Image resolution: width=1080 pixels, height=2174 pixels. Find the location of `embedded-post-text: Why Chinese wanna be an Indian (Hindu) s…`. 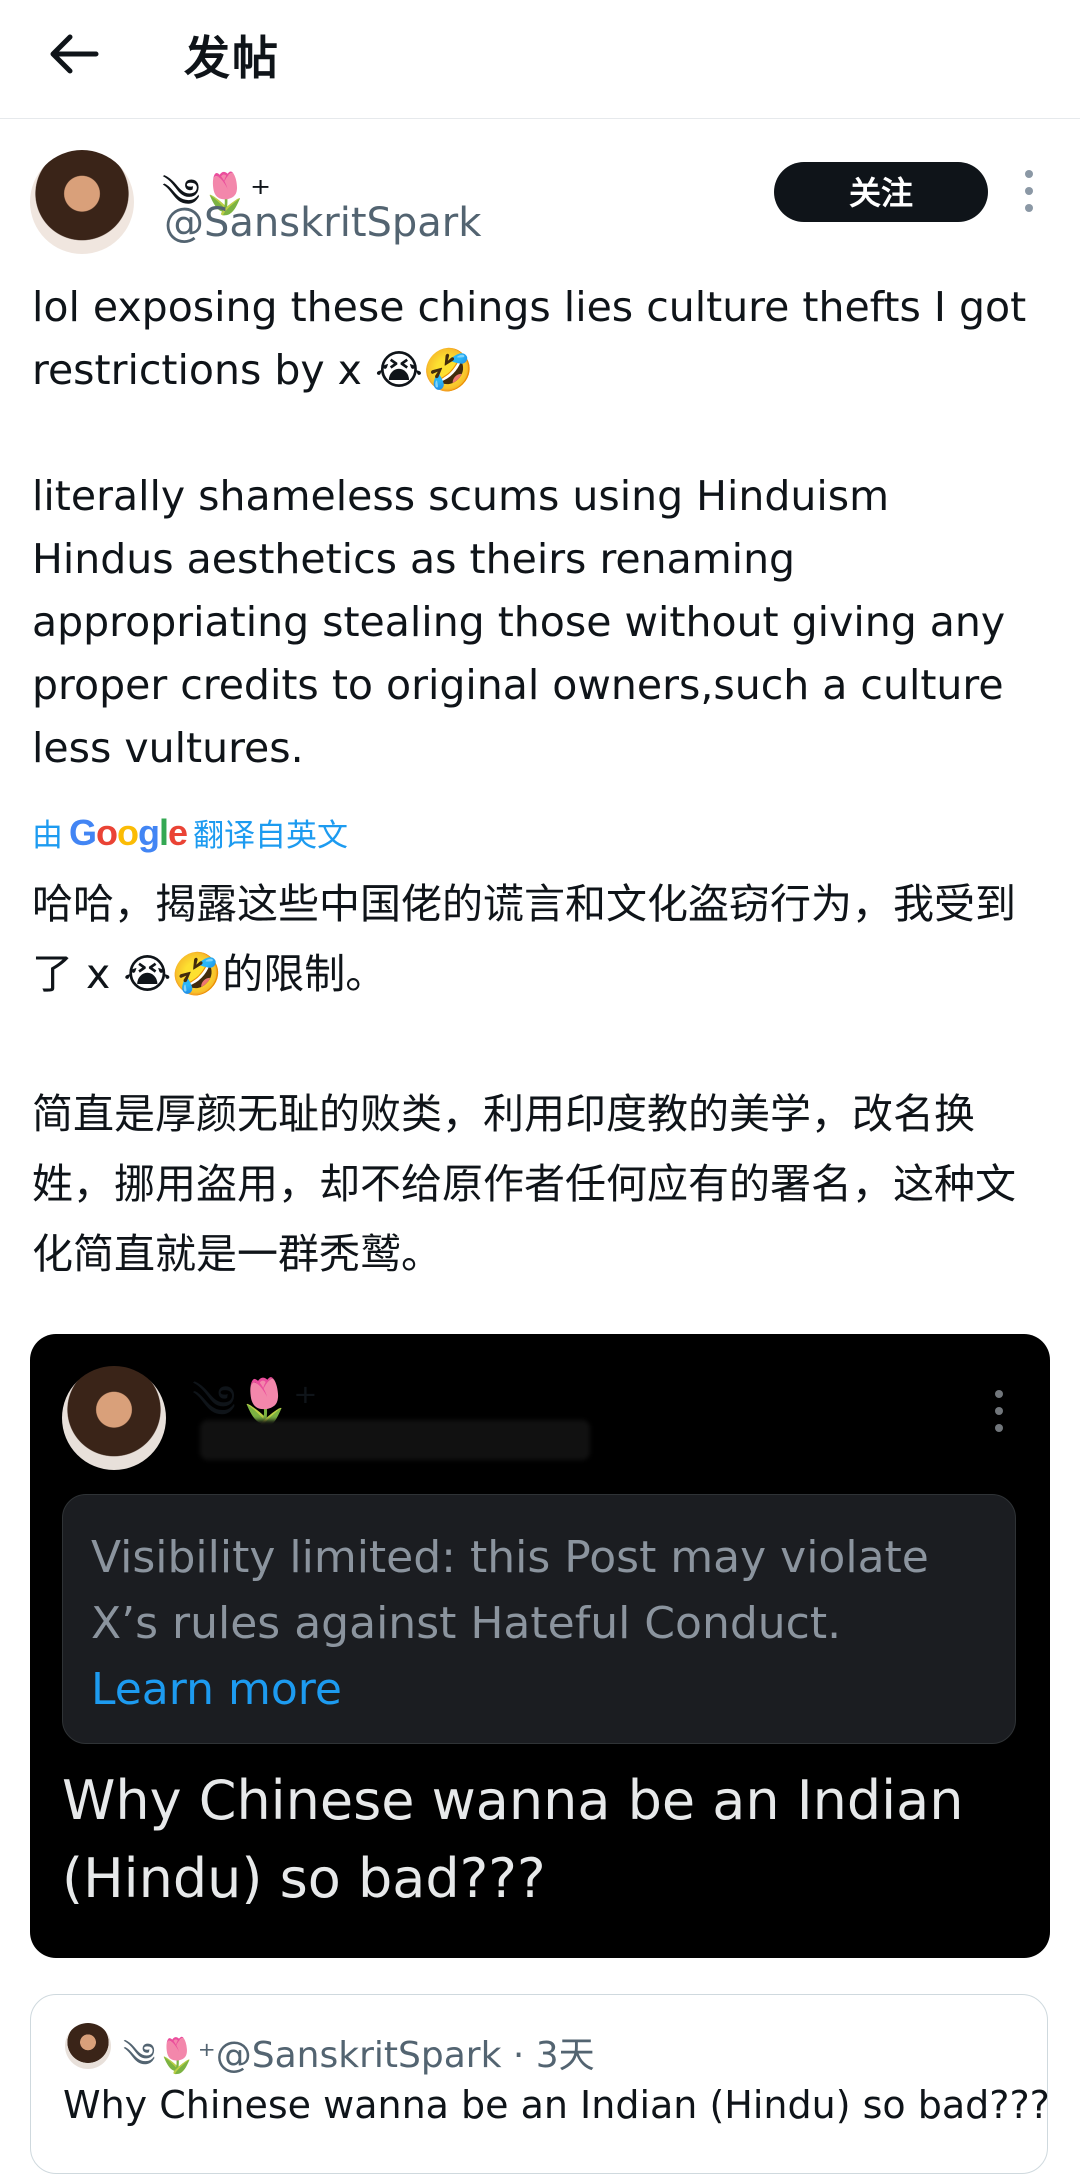

embedded-post-text: Why Chinese wanna be an Indian (Hindu) s… is located at coordinates (513, 1839).